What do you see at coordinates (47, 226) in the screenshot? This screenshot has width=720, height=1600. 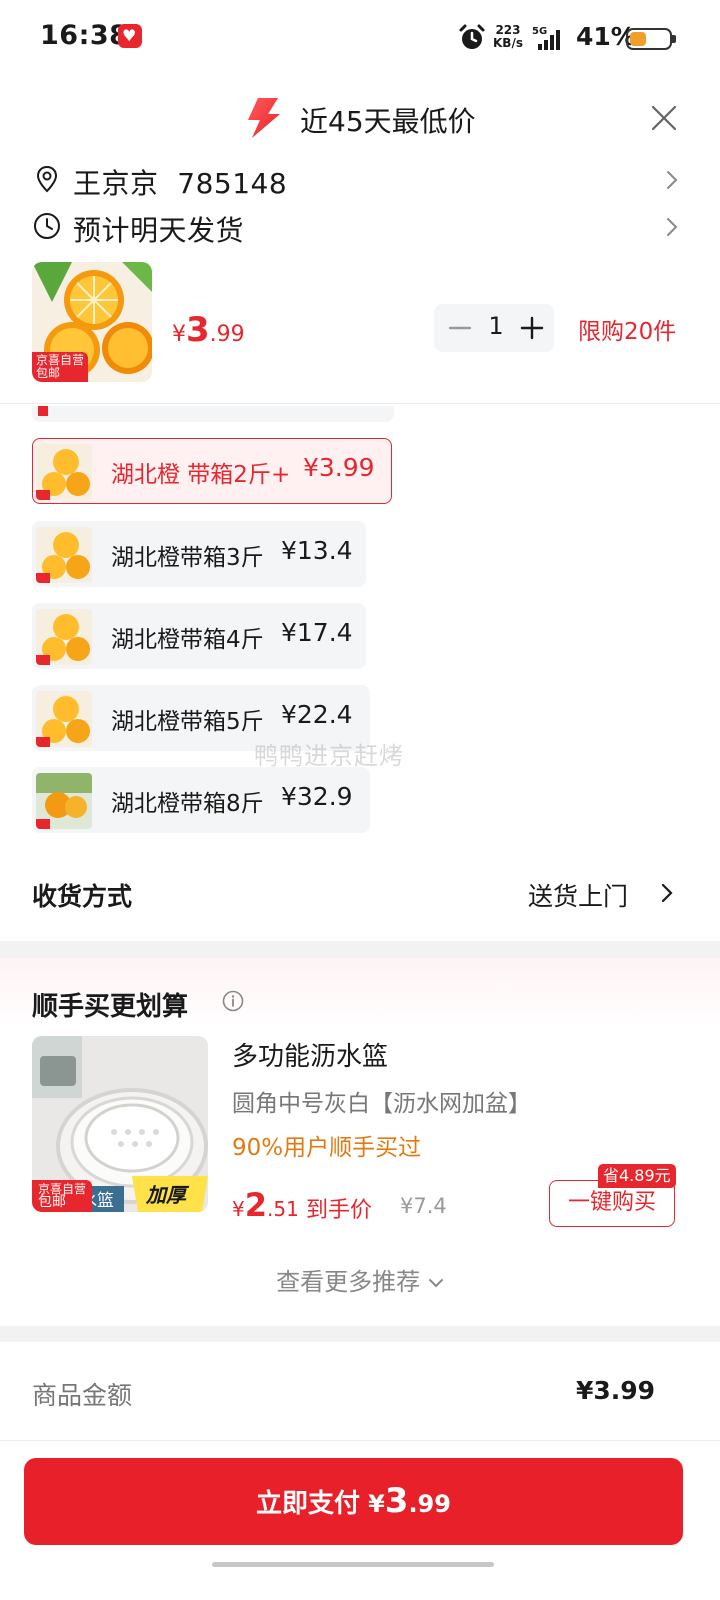 I see `clock-icon` at bounding box center [47, 226].